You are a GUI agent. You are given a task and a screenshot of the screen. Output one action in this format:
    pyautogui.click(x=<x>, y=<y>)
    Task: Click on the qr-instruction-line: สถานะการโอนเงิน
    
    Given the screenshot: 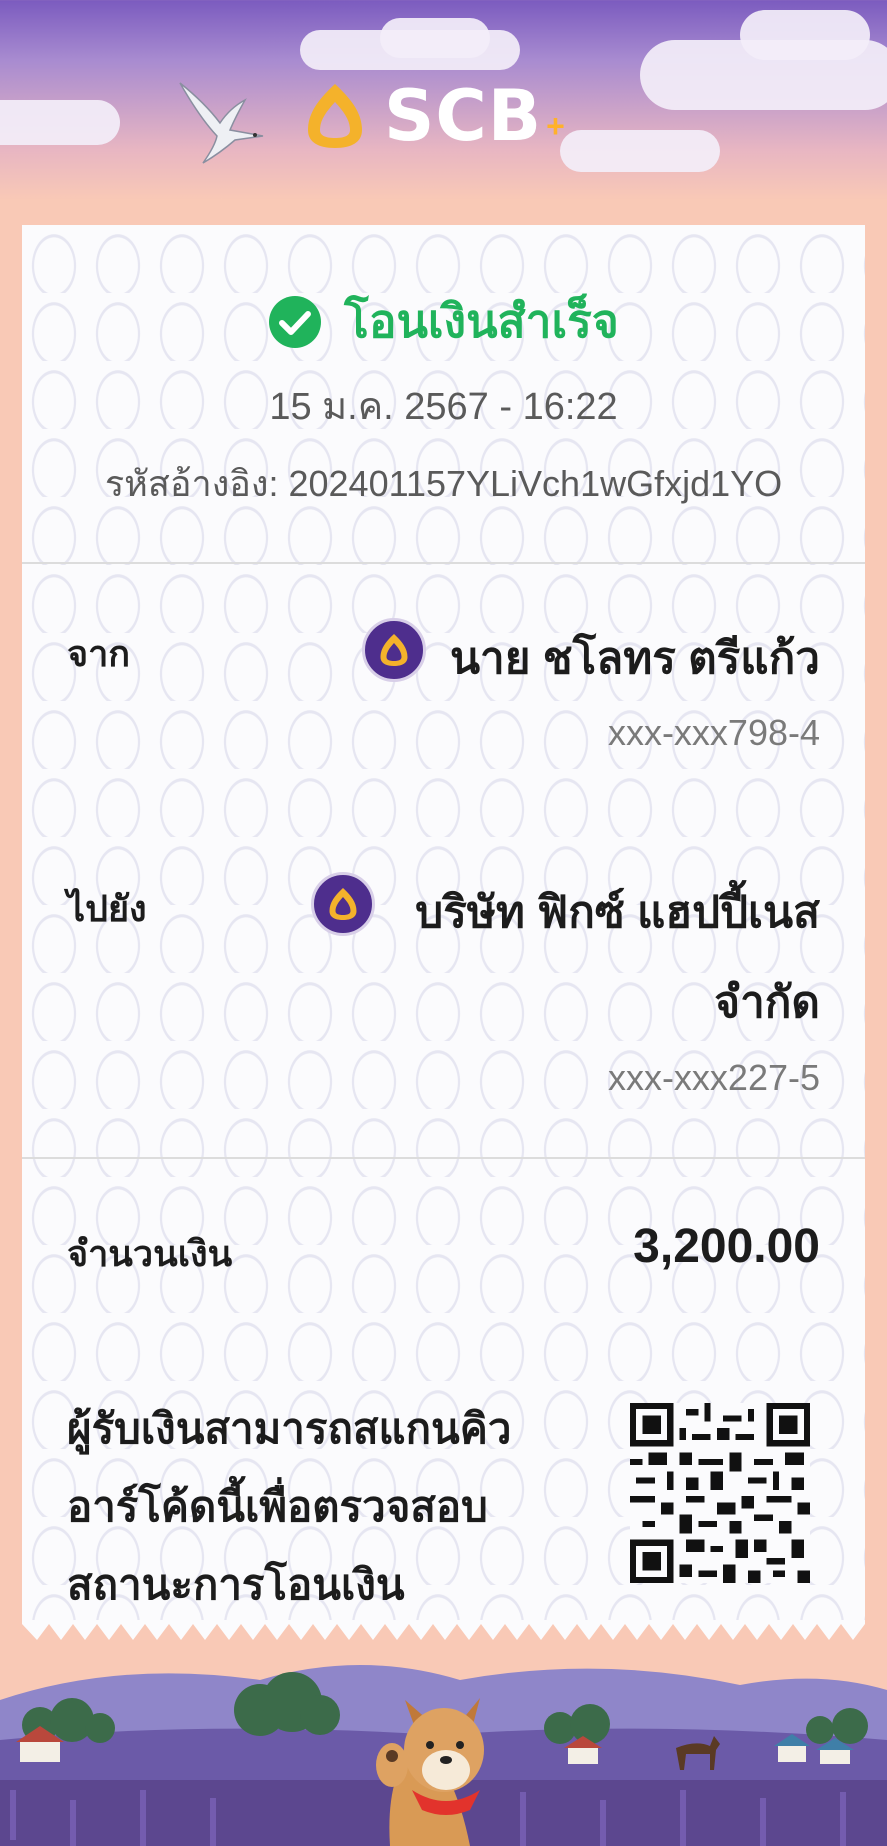 What is the action you would take?
    pyautogui.click(x=236, y=1584)
    